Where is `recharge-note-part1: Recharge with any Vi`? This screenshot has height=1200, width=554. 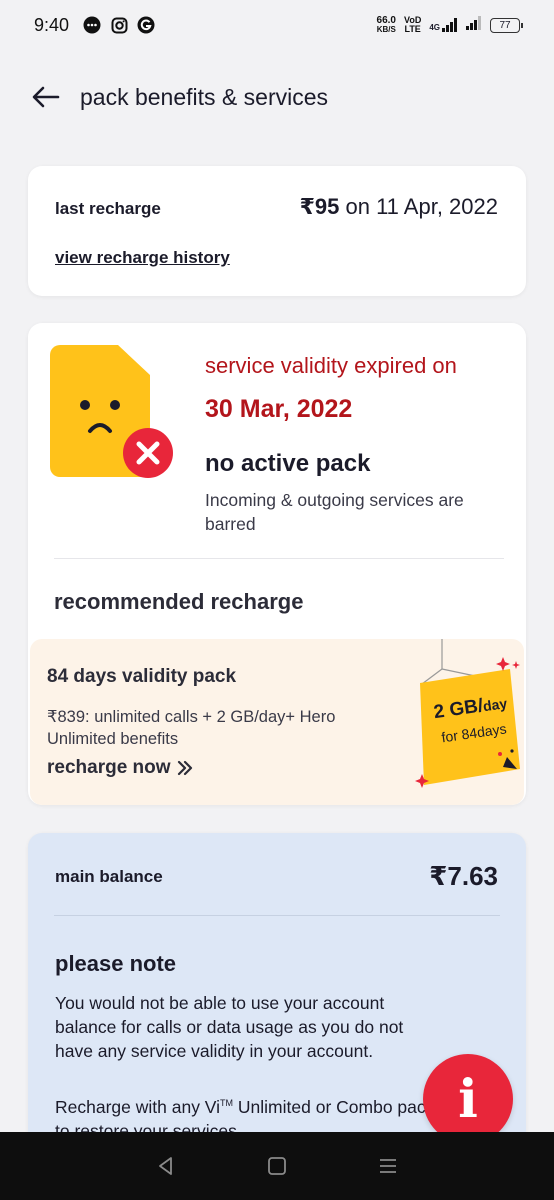
recharge-note-part1: Recharge with any Vi is located at coordinates (138, 1106).